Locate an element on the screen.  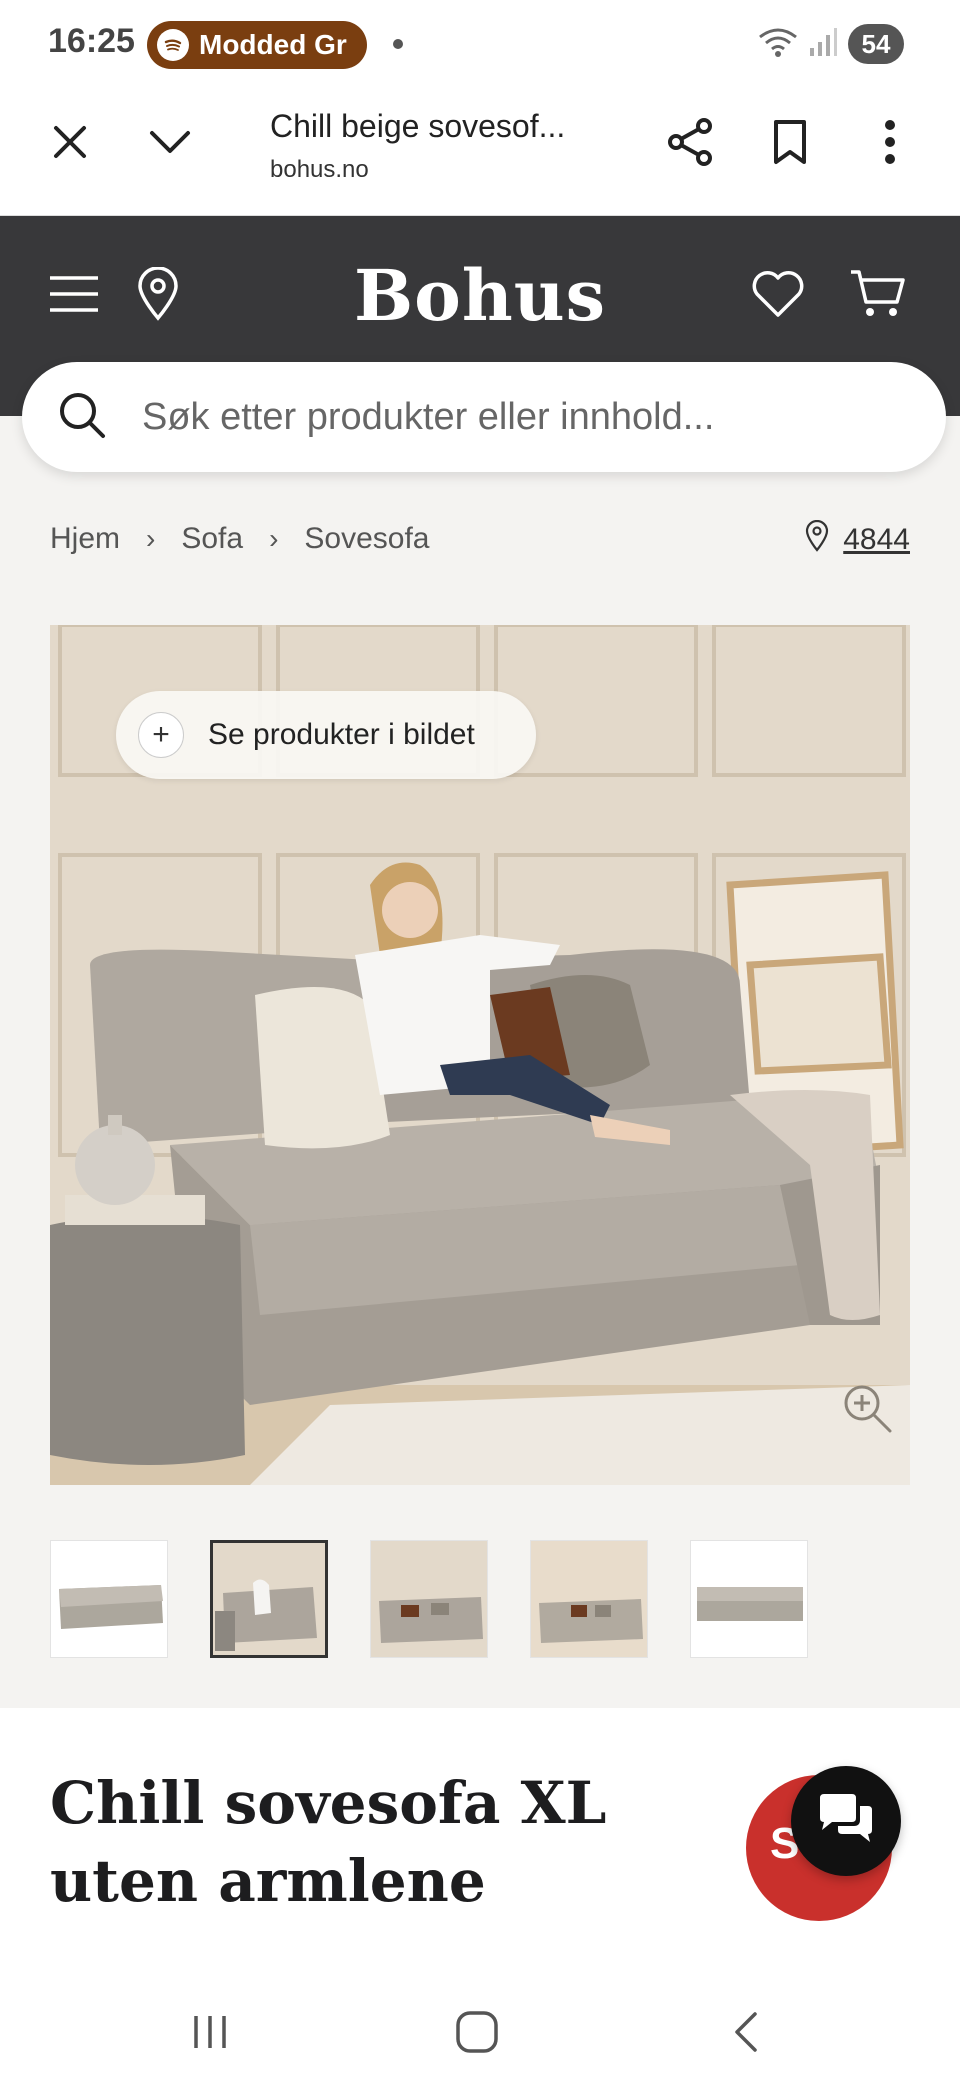
collapse-button is located at coordinates (170, 144).